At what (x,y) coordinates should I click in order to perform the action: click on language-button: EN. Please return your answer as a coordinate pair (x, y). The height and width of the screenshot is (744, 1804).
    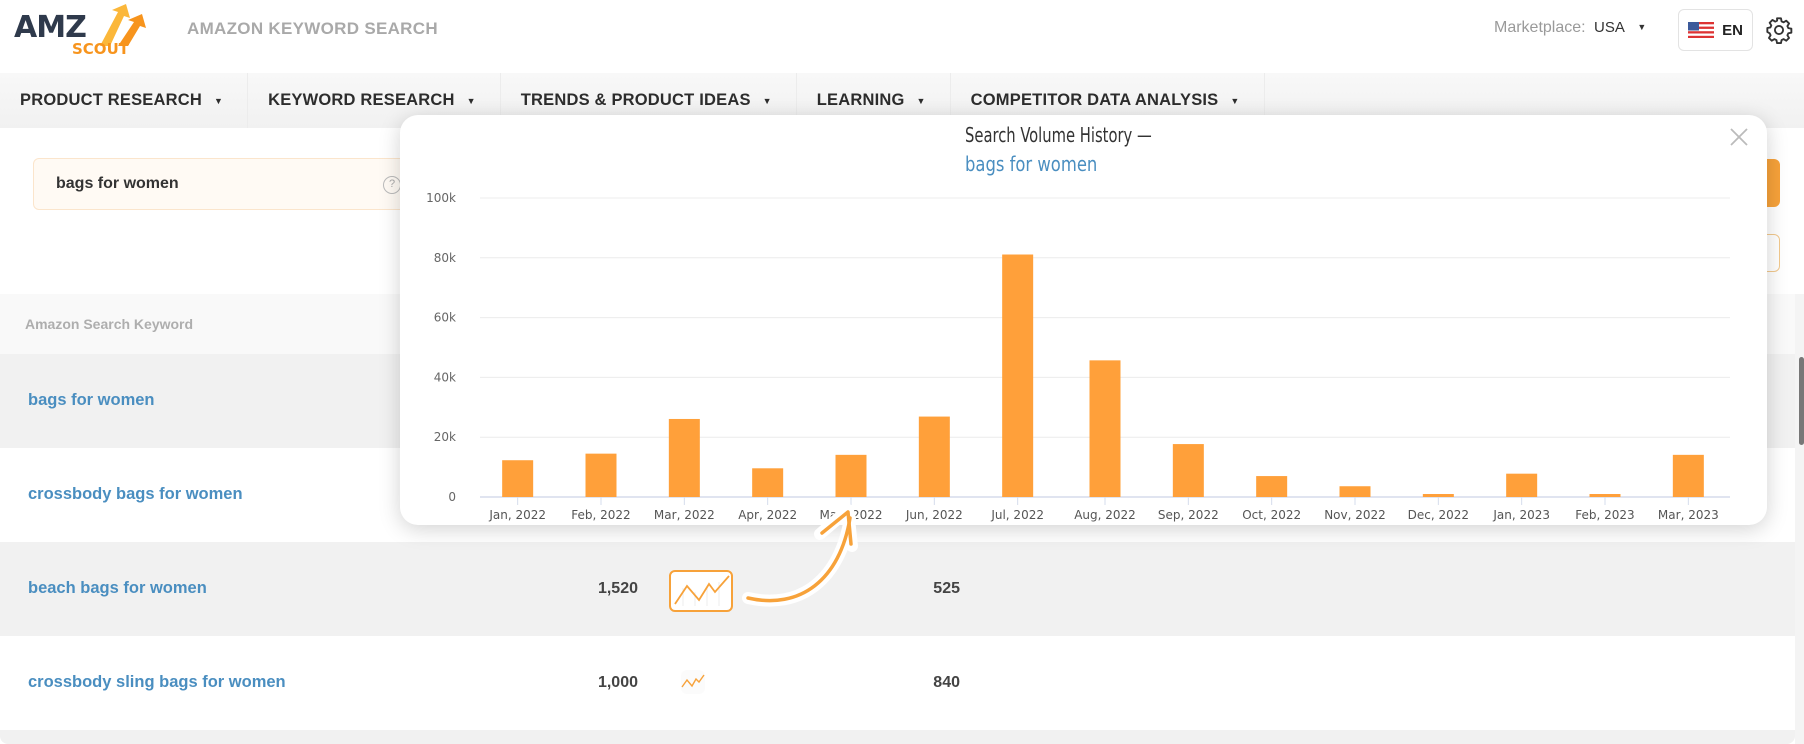
    Looking at the image, I should click on (1715, 30).